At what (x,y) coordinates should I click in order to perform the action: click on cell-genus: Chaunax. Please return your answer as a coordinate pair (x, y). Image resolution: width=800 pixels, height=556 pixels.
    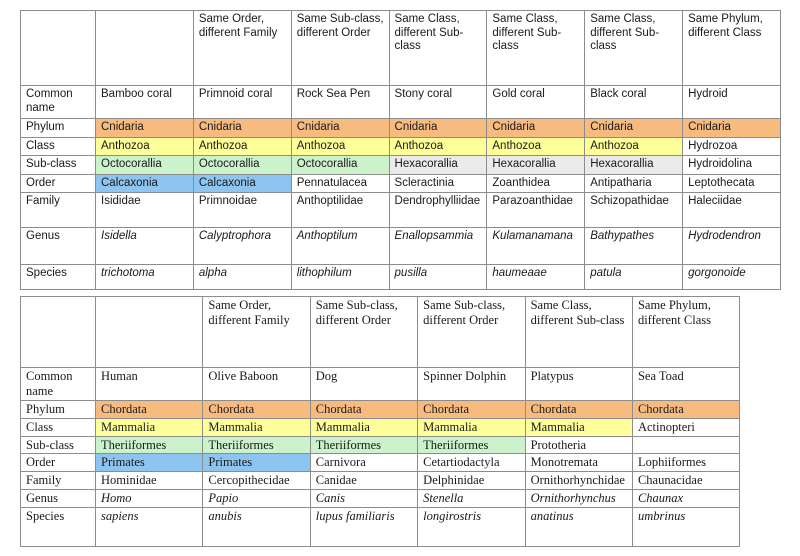
    Looking at the image, I should click on (686, 498).